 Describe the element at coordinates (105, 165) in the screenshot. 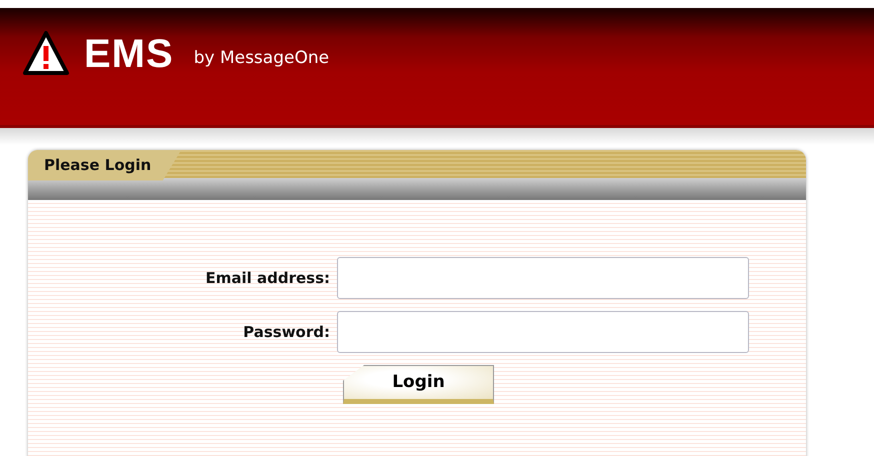

I see `panel-title: Please Login` at that location.